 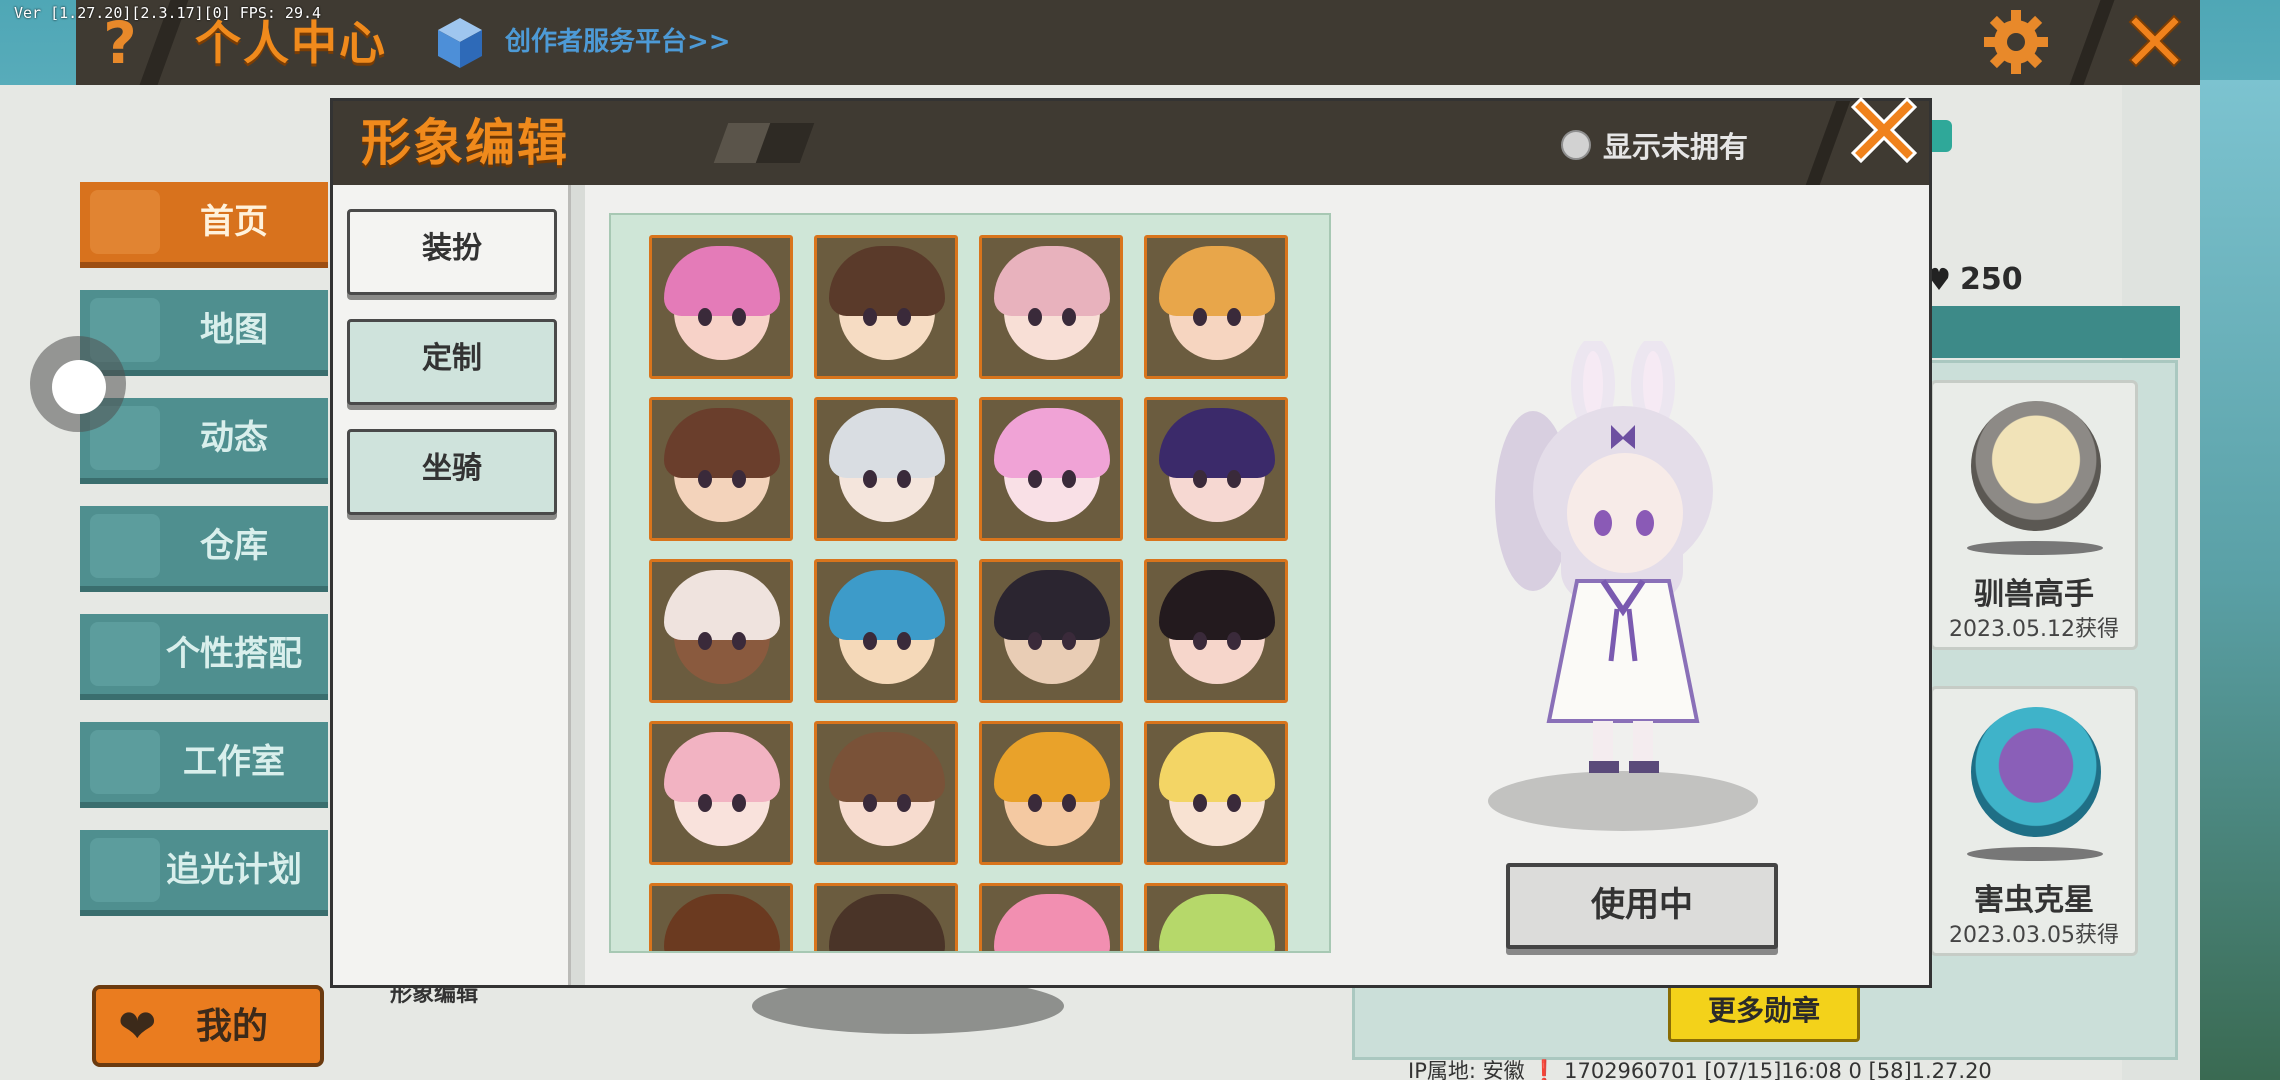 I want to click on cube-icon, so click(x=460, y=43).